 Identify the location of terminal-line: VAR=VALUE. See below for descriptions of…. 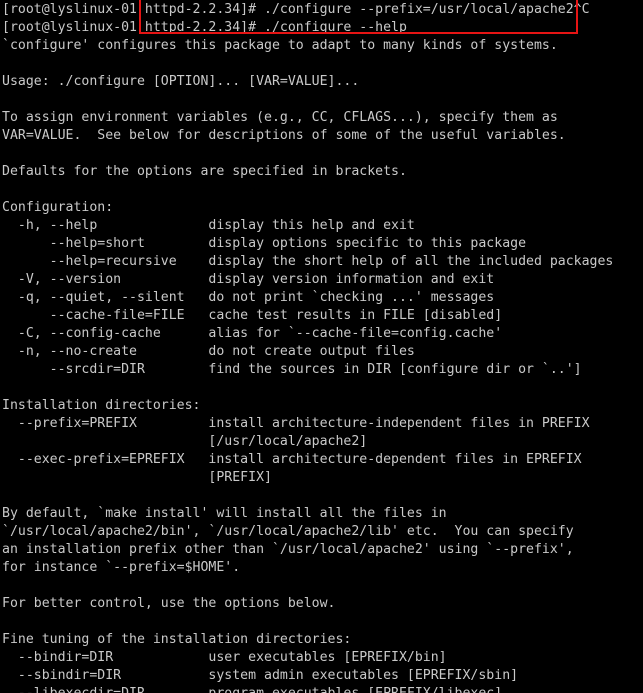
(284, 135).